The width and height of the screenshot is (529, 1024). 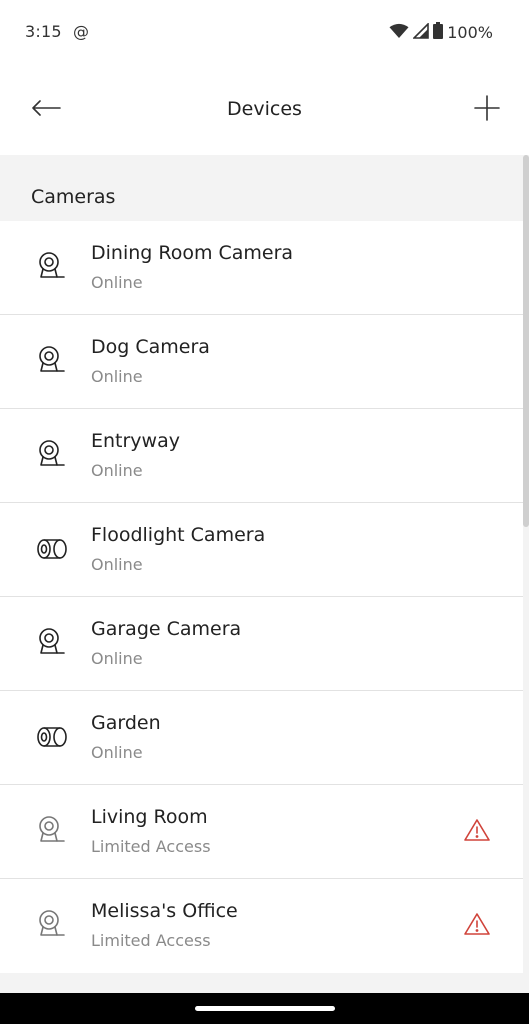 I want to click on add-device-button, so click(x=487, y=110).